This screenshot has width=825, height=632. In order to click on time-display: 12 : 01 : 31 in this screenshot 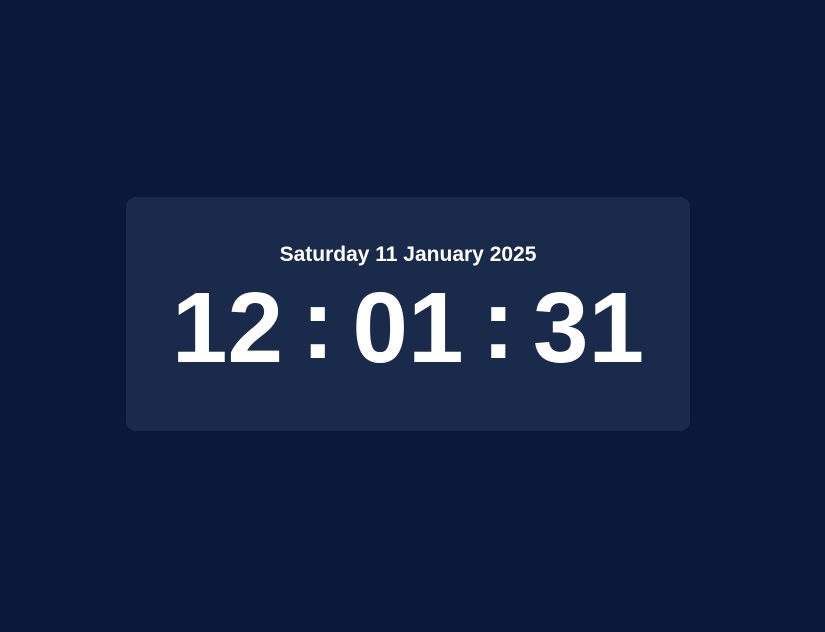, I will do `click(408, 326)`.